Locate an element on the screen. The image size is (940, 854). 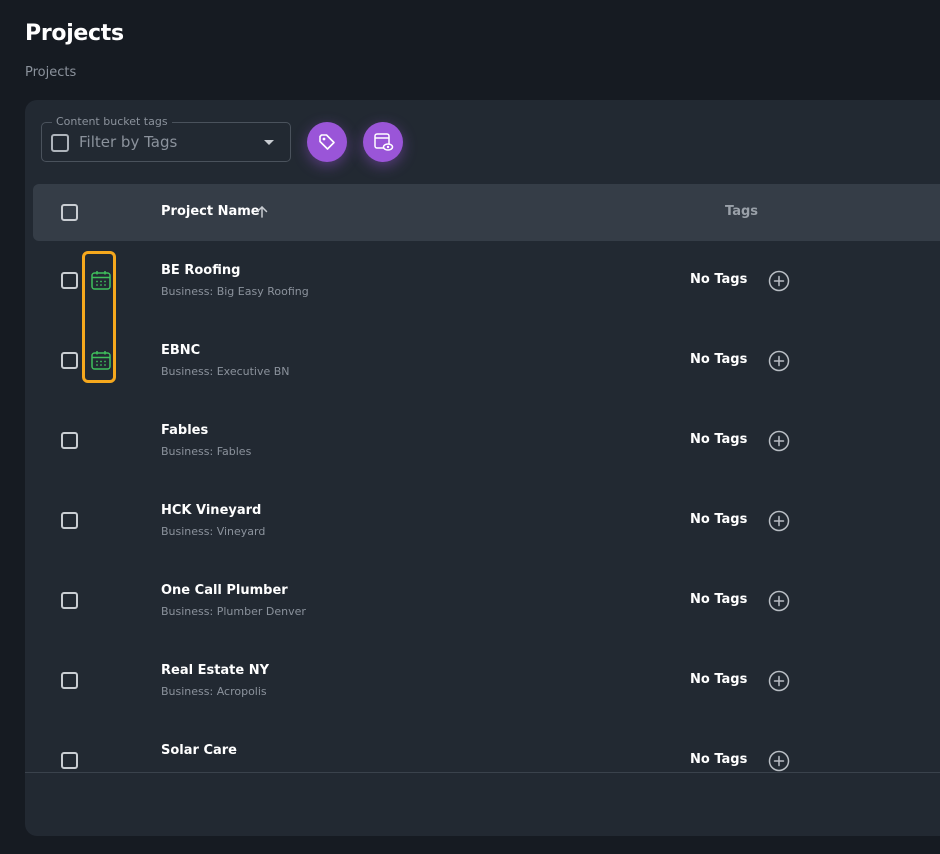
table-footer-divider is located at coordinates (482, 772).